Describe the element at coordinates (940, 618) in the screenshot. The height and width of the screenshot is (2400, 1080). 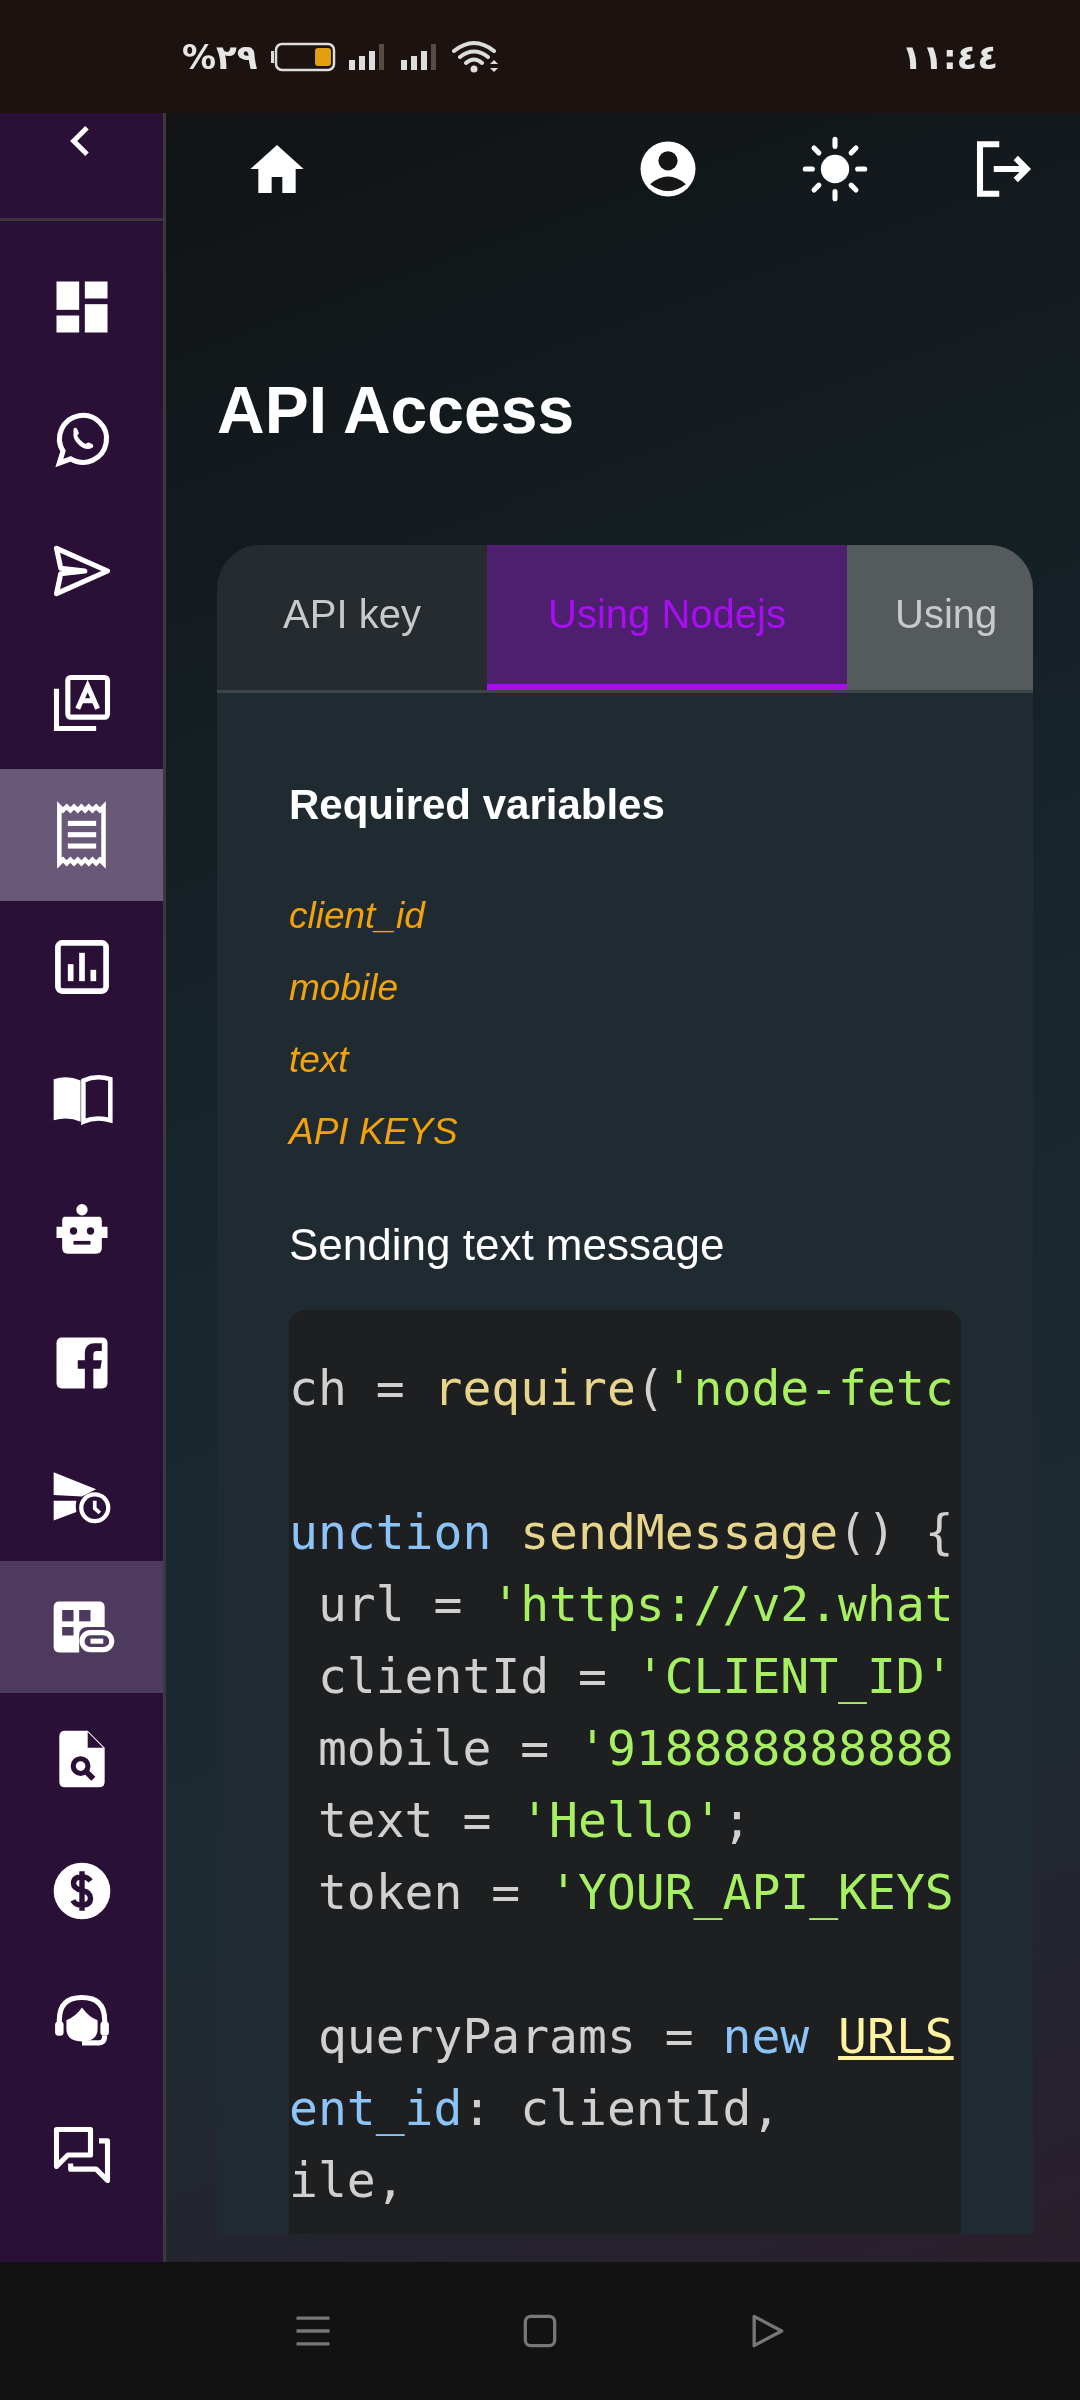
I see `tab: Using` at that location.